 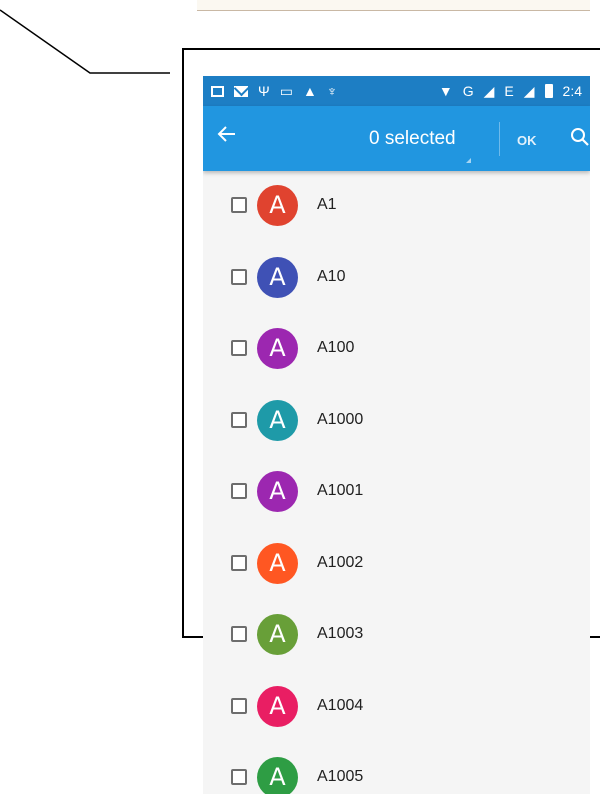 What do you see at coordinates (468, 160) in the screenshot?
I see `dropdown-caret-icon` at bounding box center [468, 160].